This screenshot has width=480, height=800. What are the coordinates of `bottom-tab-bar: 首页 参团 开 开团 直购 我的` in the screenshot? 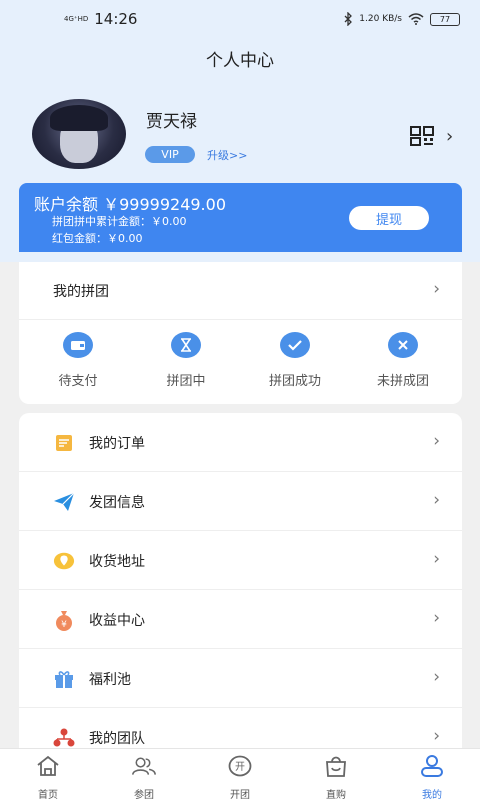 It's located at (240, 774).